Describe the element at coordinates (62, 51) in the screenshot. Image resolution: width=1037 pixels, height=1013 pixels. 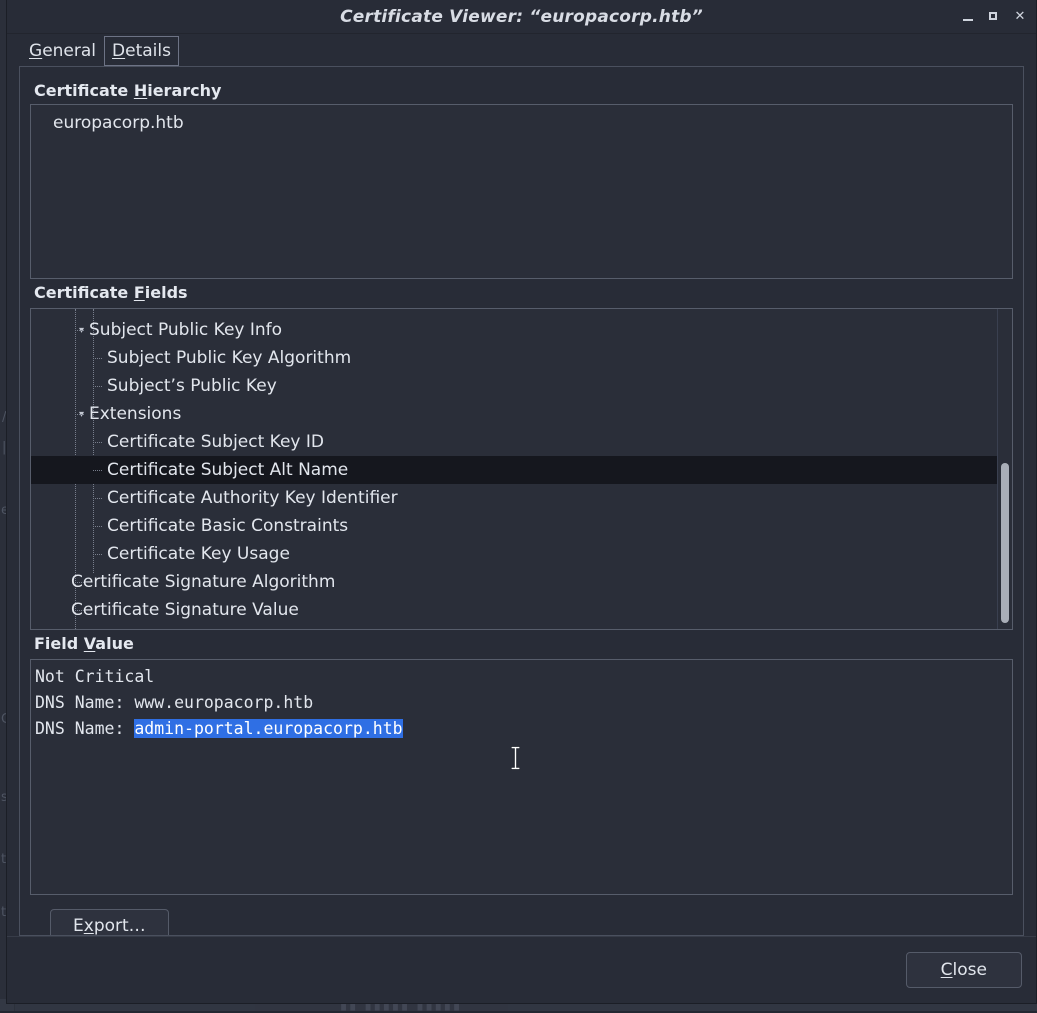
I see `tab-general: General` at that location.